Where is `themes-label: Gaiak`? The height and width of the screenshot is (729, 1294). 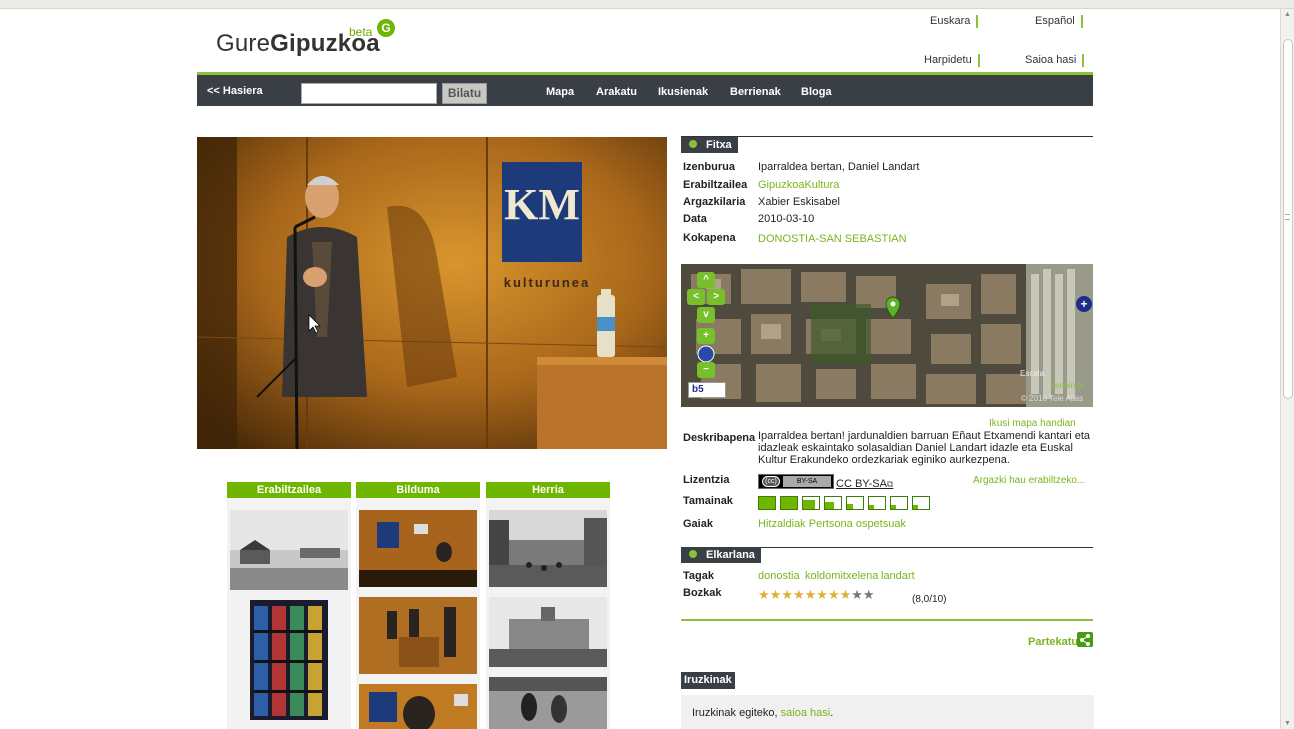
themes-label: Gaiak is located at coordinates (698, 524).